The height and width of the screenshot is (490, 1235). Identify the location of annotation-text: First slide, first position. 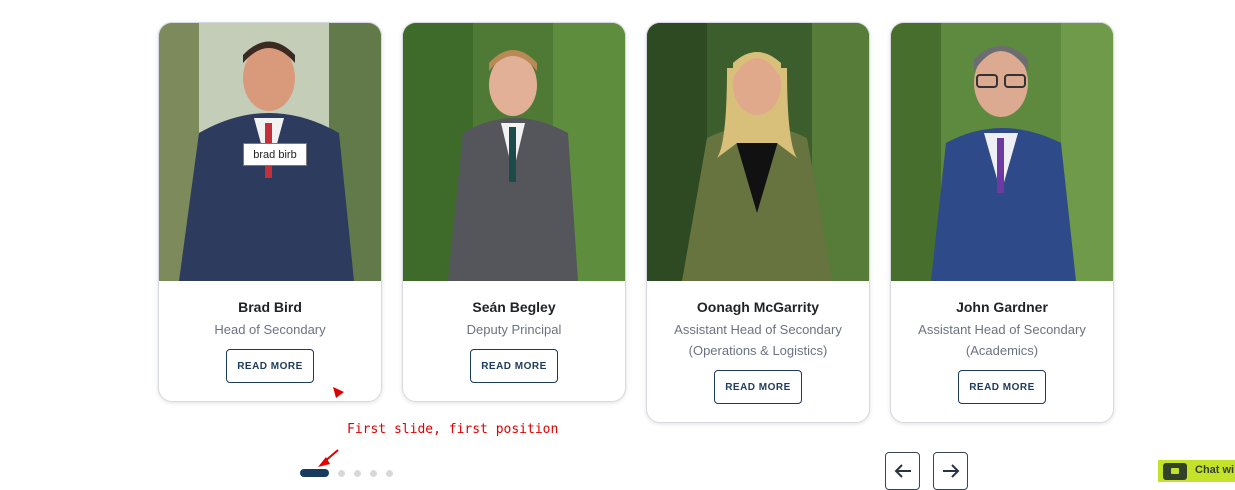
(453, 429).